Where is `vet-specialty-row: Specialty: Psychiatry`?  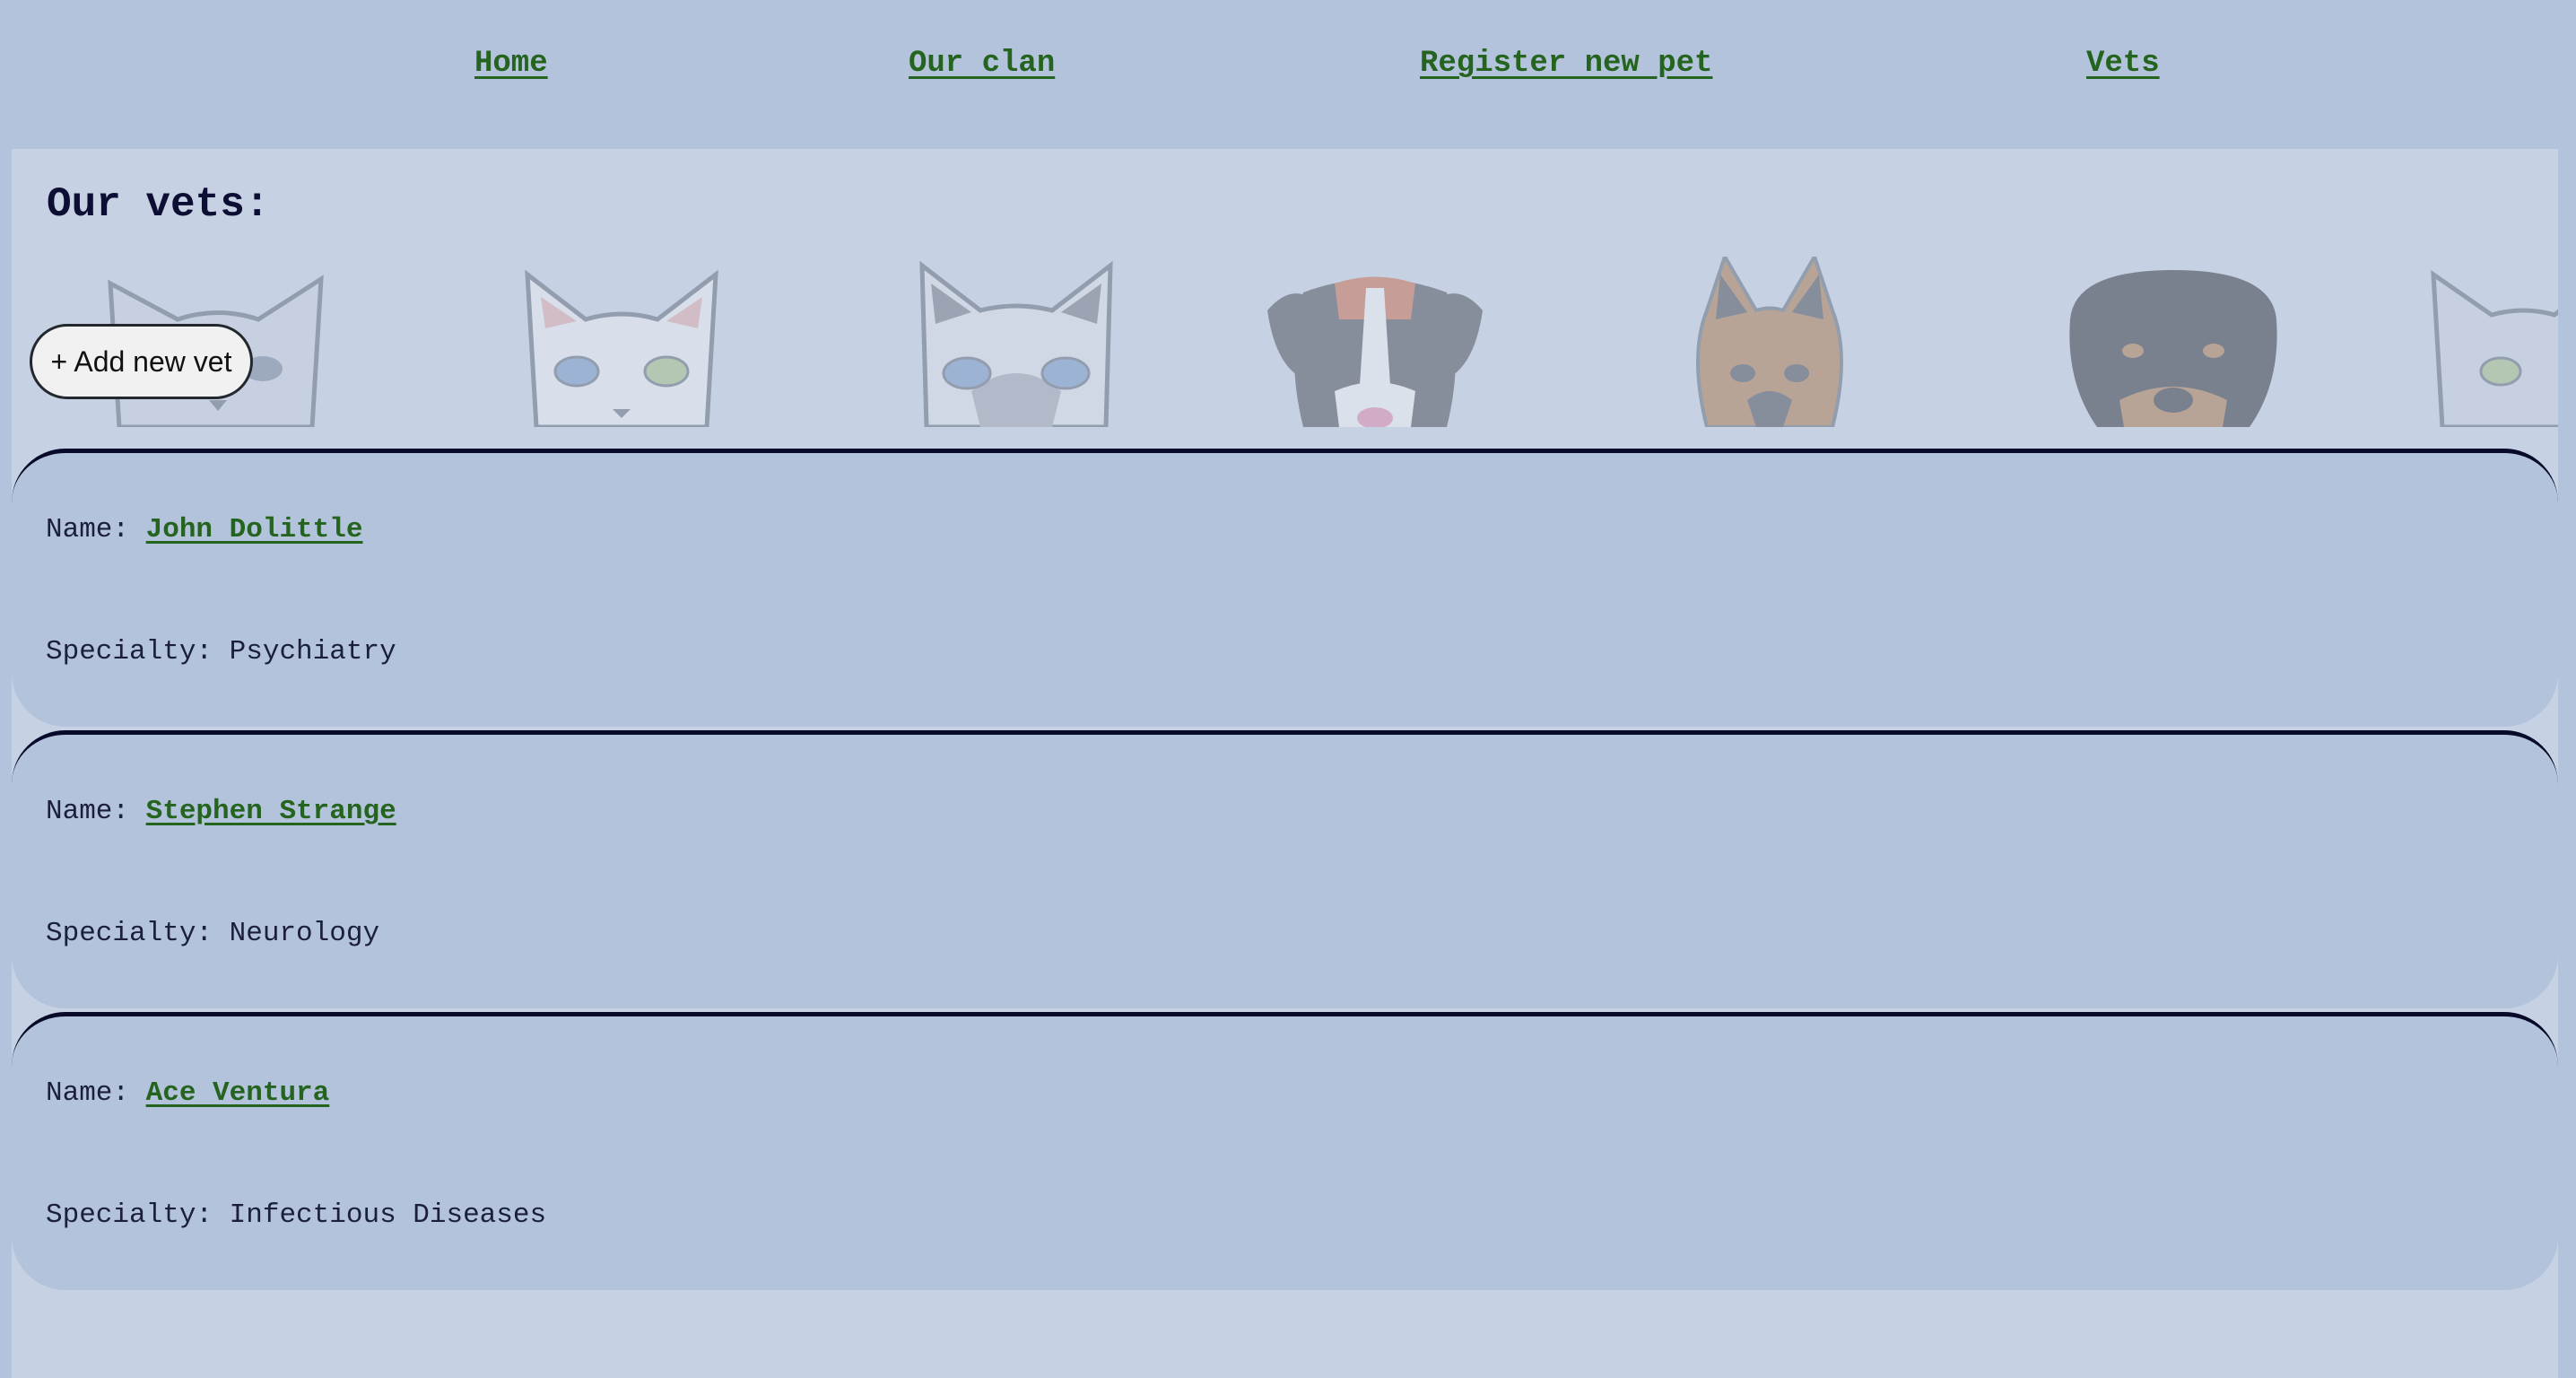
vet-specialty-row: Specialty: Psychiatry is located at coordinates (221, 651).